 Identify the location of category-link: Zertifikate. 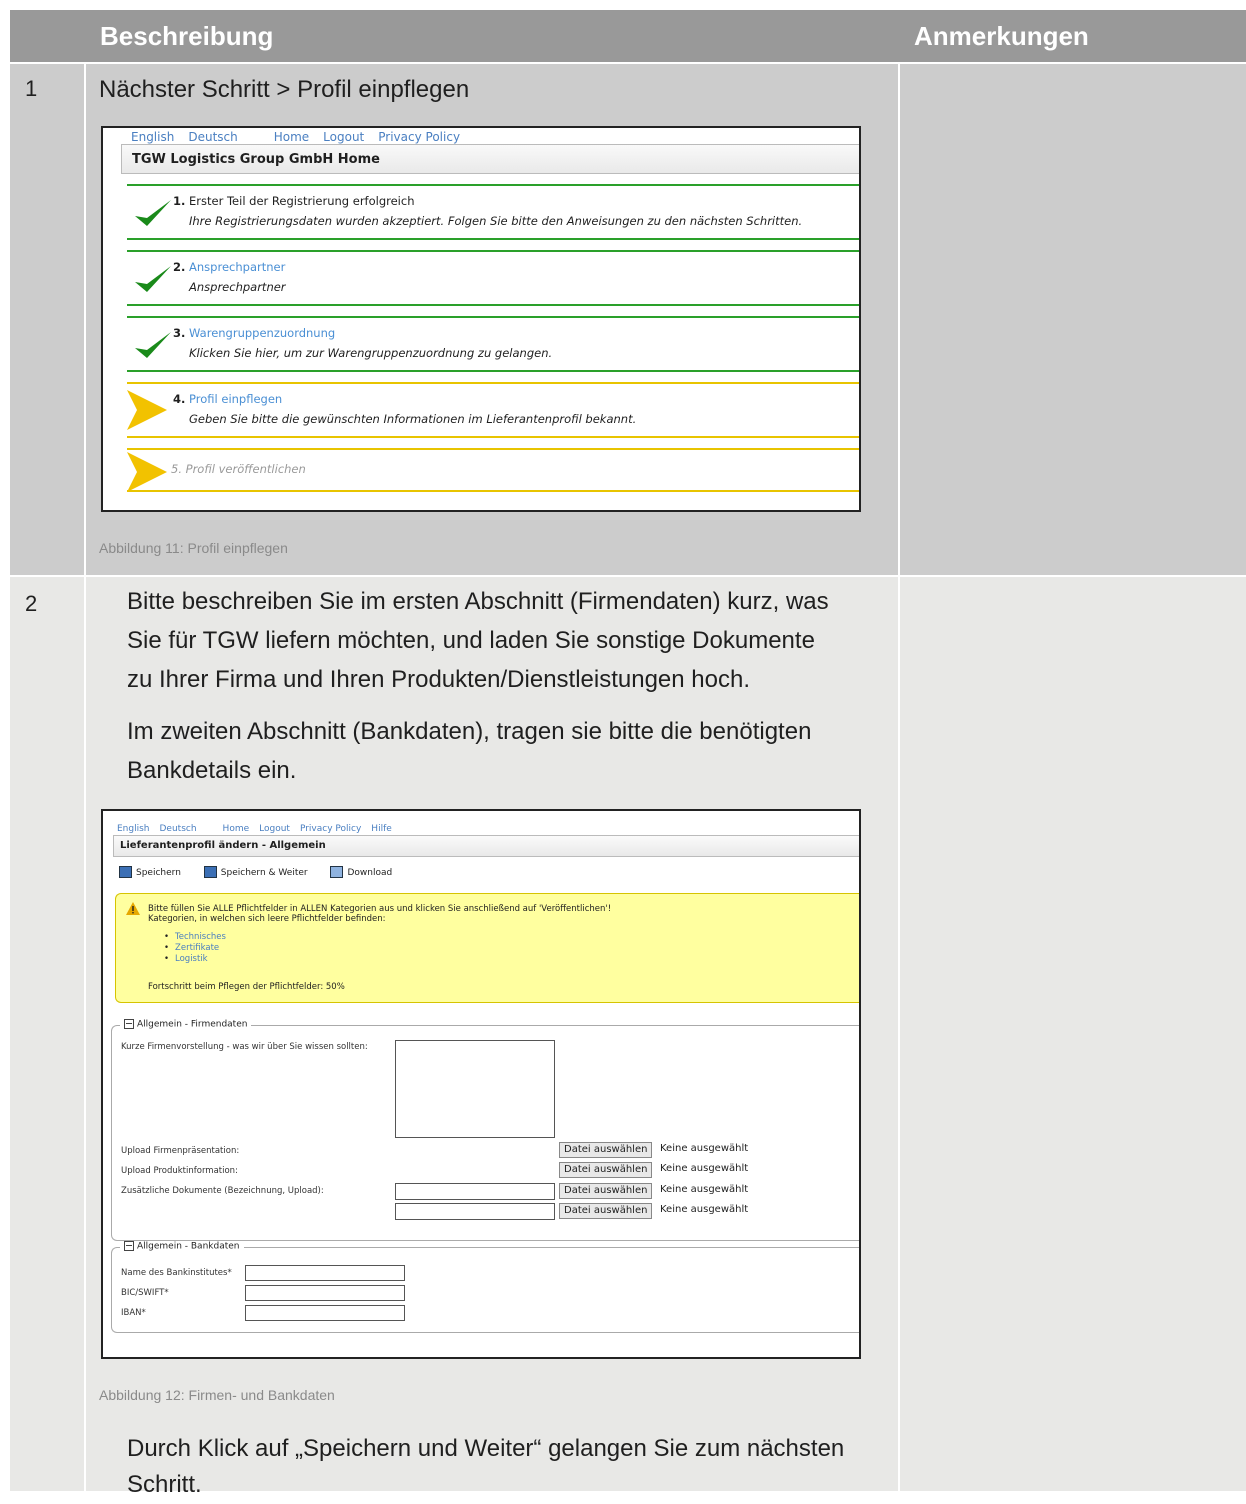
(195, 948).